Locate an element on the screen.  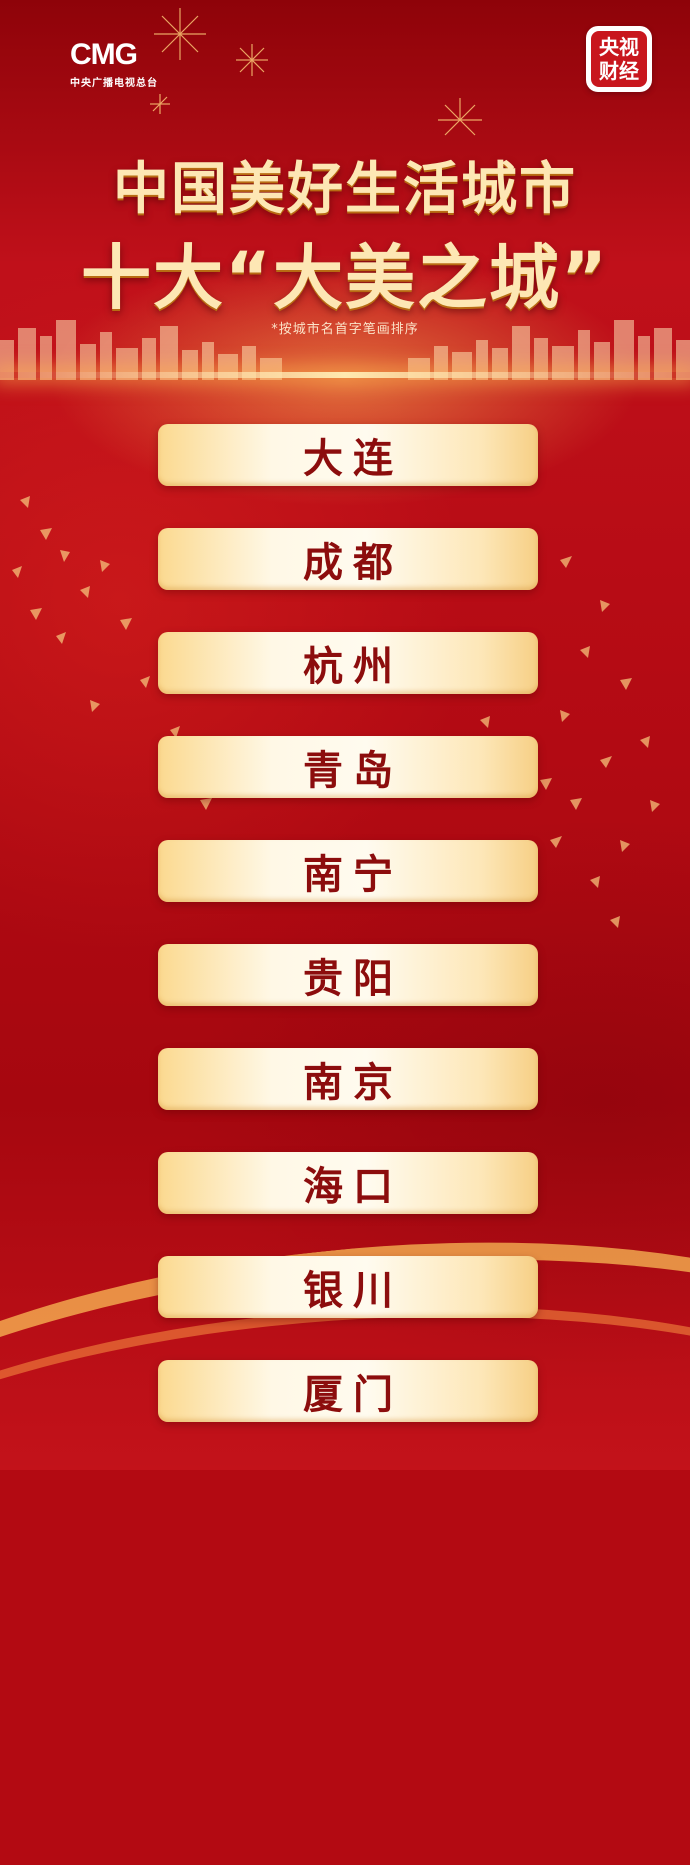
city-card: 厦门 is located at coordinates (348, 1391).